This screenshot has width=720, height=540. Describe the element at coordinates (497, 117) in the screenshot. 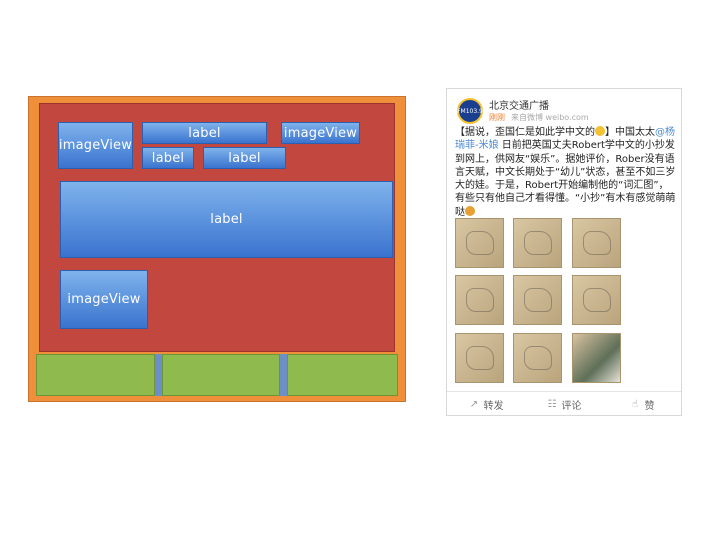

I see `post-time: 刚刚` at that location.